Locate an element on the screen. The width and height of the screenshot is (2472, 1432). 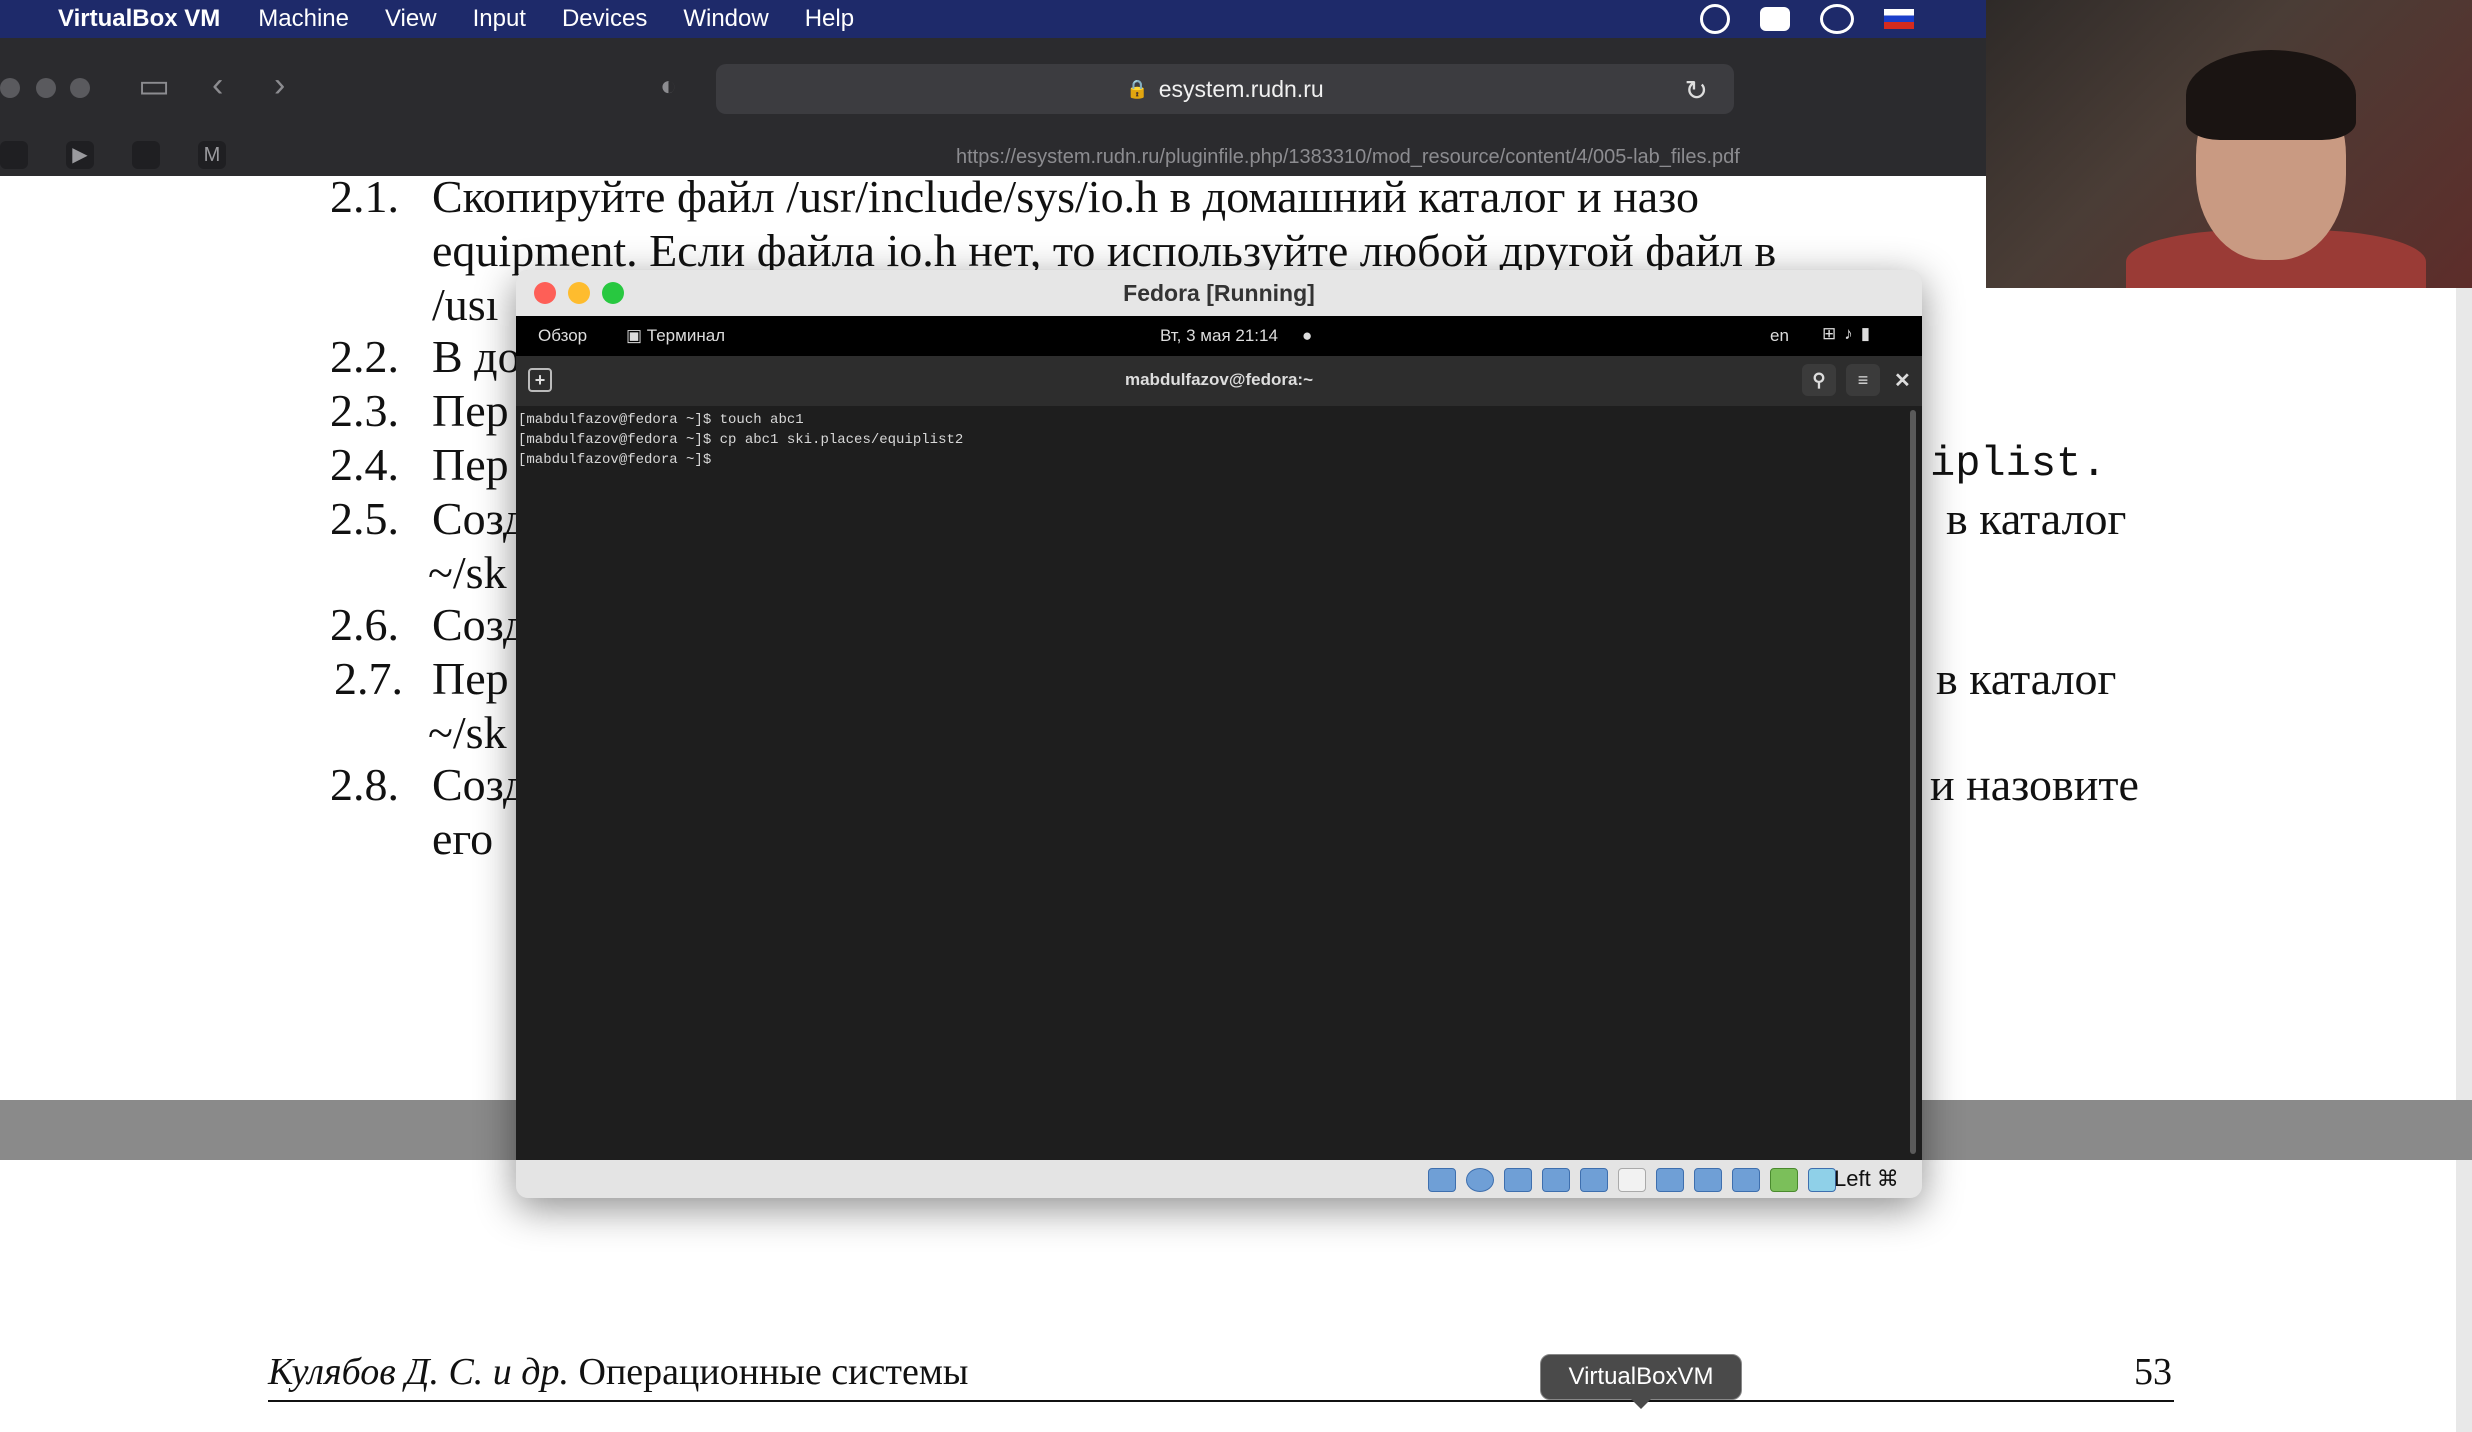
pdf-footer-left: Кулябов Д. С. и др. Операционные системы is located at coordinates (618, 1372).